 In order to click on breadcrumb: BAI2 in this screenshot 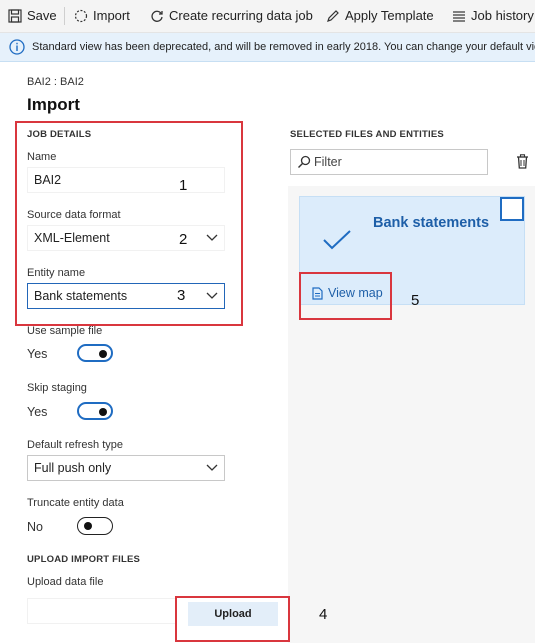, I will do `click(55, 82)`.